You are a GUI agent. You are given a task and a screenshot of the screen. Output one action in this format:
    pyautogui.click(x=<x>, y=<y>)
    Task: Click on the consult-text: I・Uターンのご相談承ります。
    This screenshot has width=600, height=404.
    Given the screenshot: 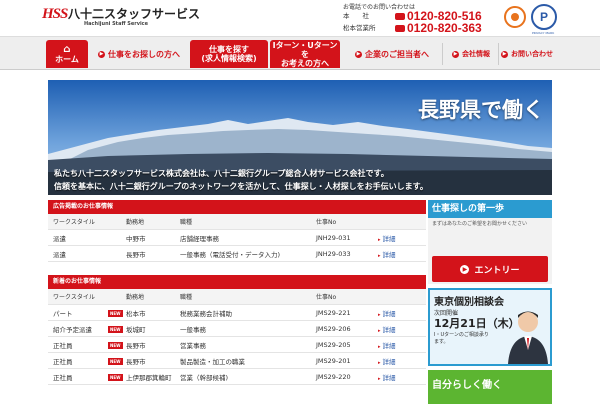 What is the action you would take?
    pyautogui.click(x=461, y=338)
    